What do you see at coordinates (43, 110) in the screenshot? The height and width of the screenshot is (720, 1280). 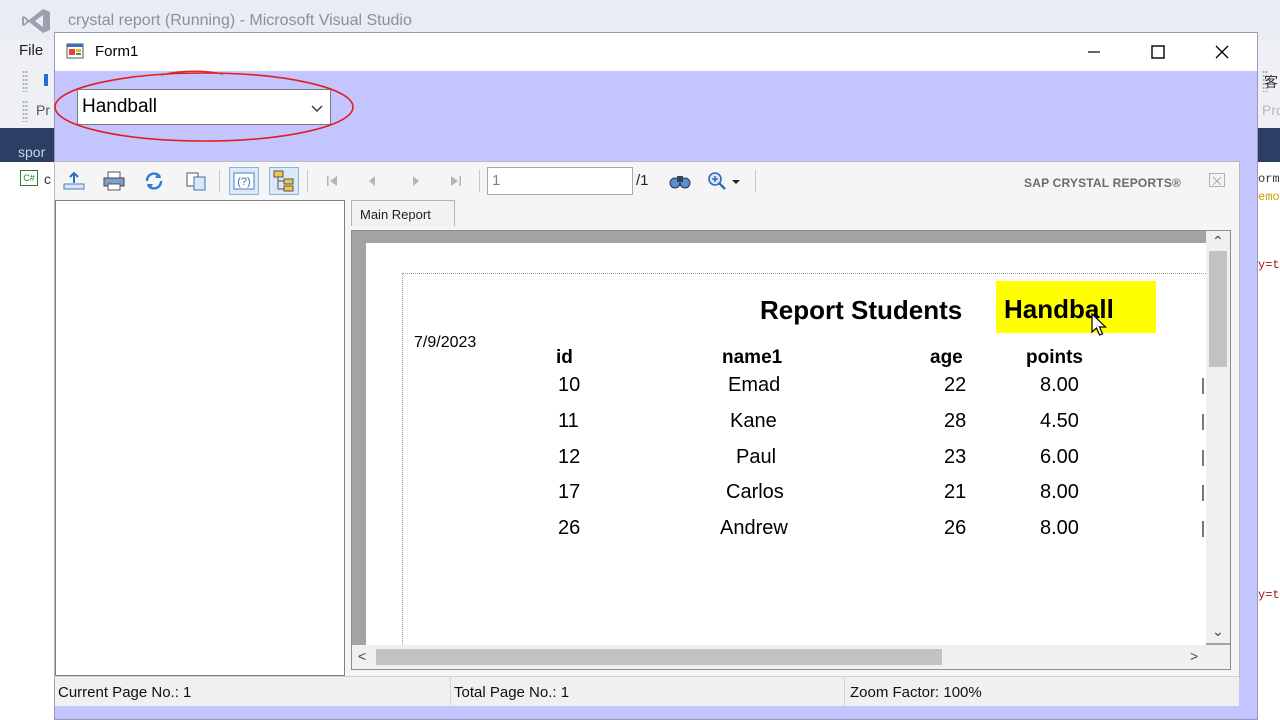 I see `toolbar-label: Pr` at bounding box center [43, 110].